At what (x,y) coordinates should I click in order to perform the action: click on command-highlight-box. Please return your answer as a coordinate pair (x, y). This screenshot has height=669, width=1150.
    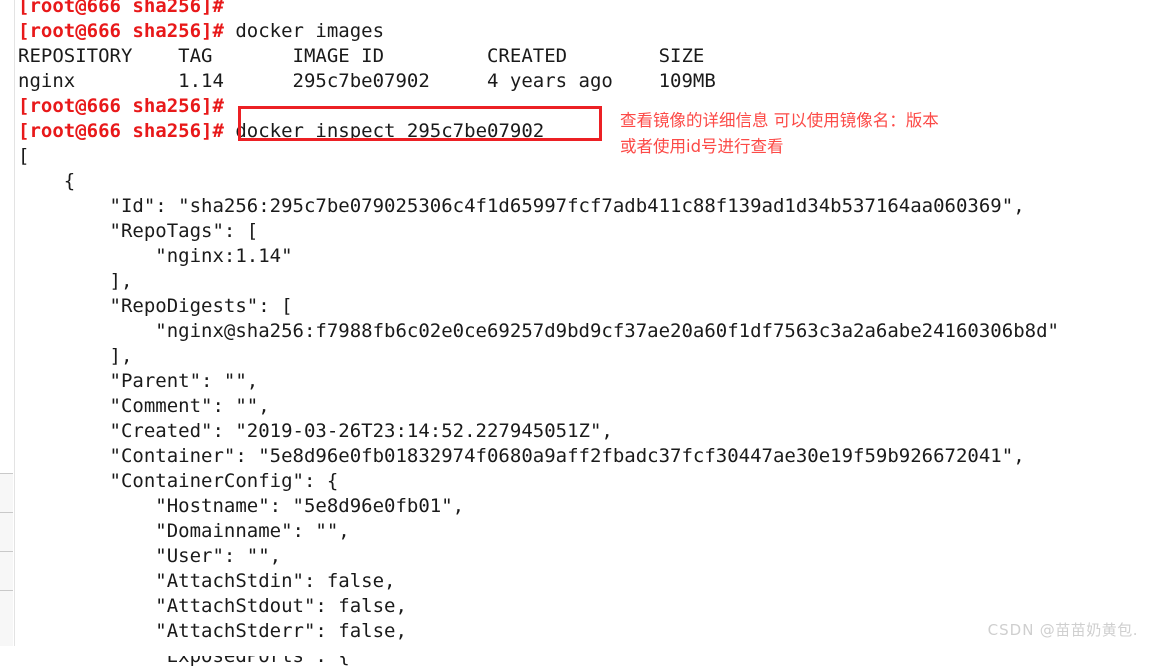
    Looking at the image, I should click on (420, 123).